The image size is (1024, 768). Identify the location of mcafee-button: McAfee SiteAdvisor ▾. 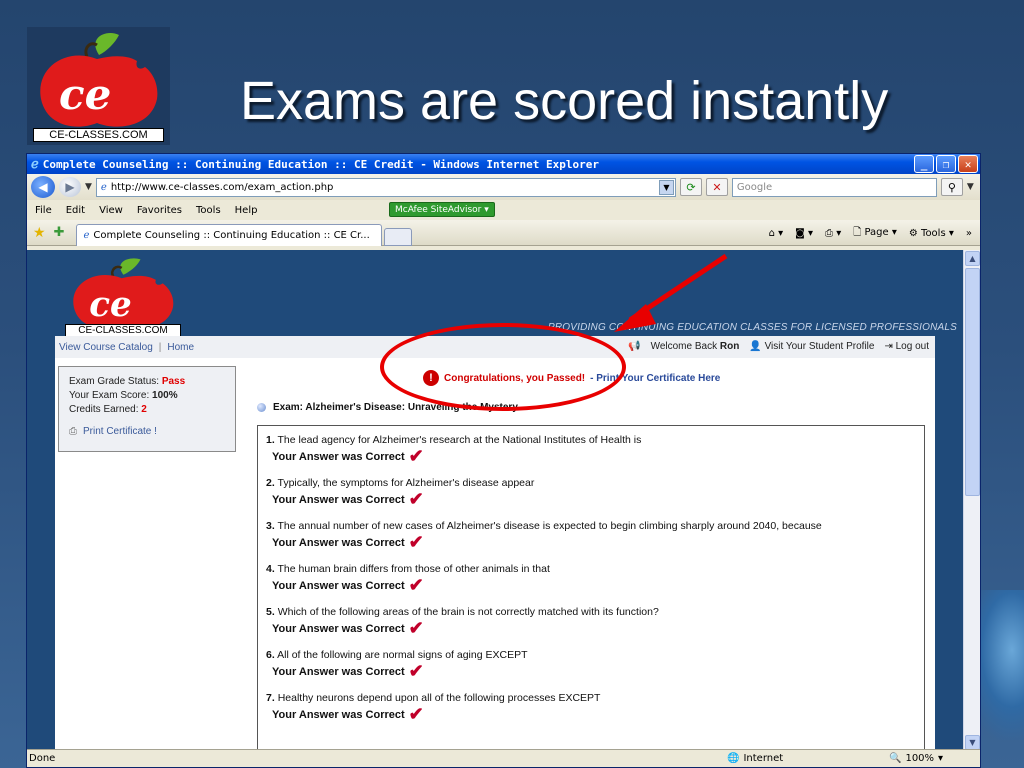
(442, 209).